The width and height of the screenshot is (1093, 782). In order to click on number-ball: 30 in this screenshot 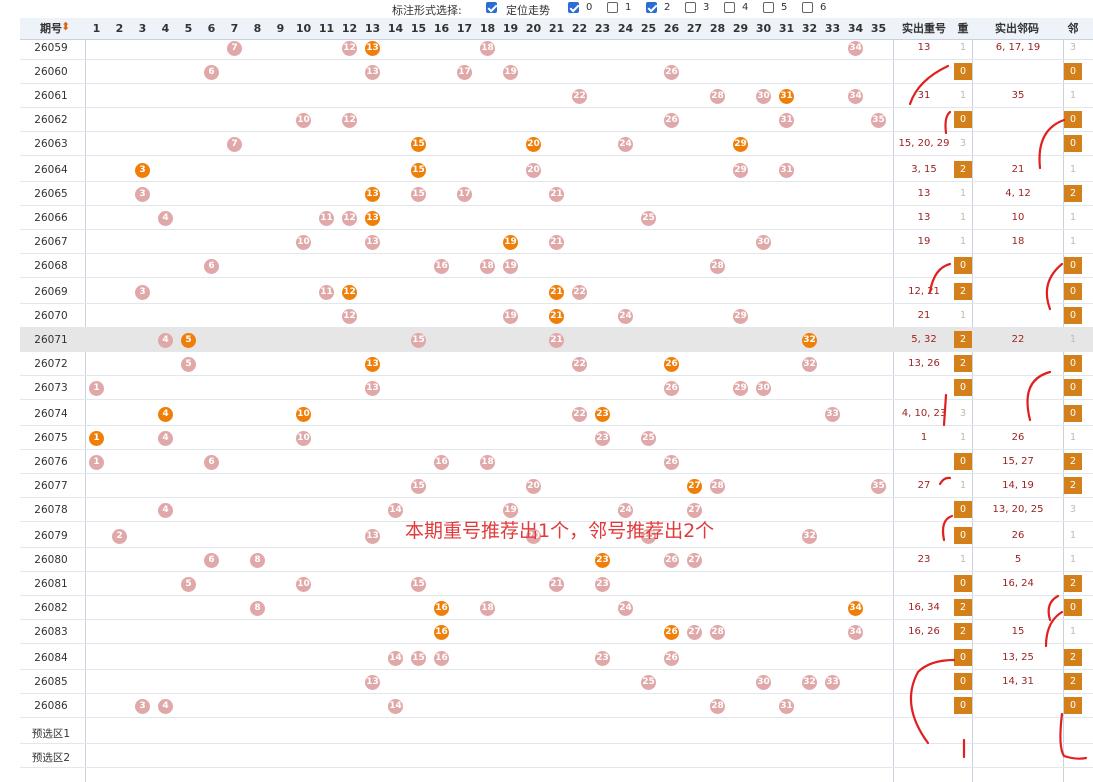, I will do `click(763, 682)`.